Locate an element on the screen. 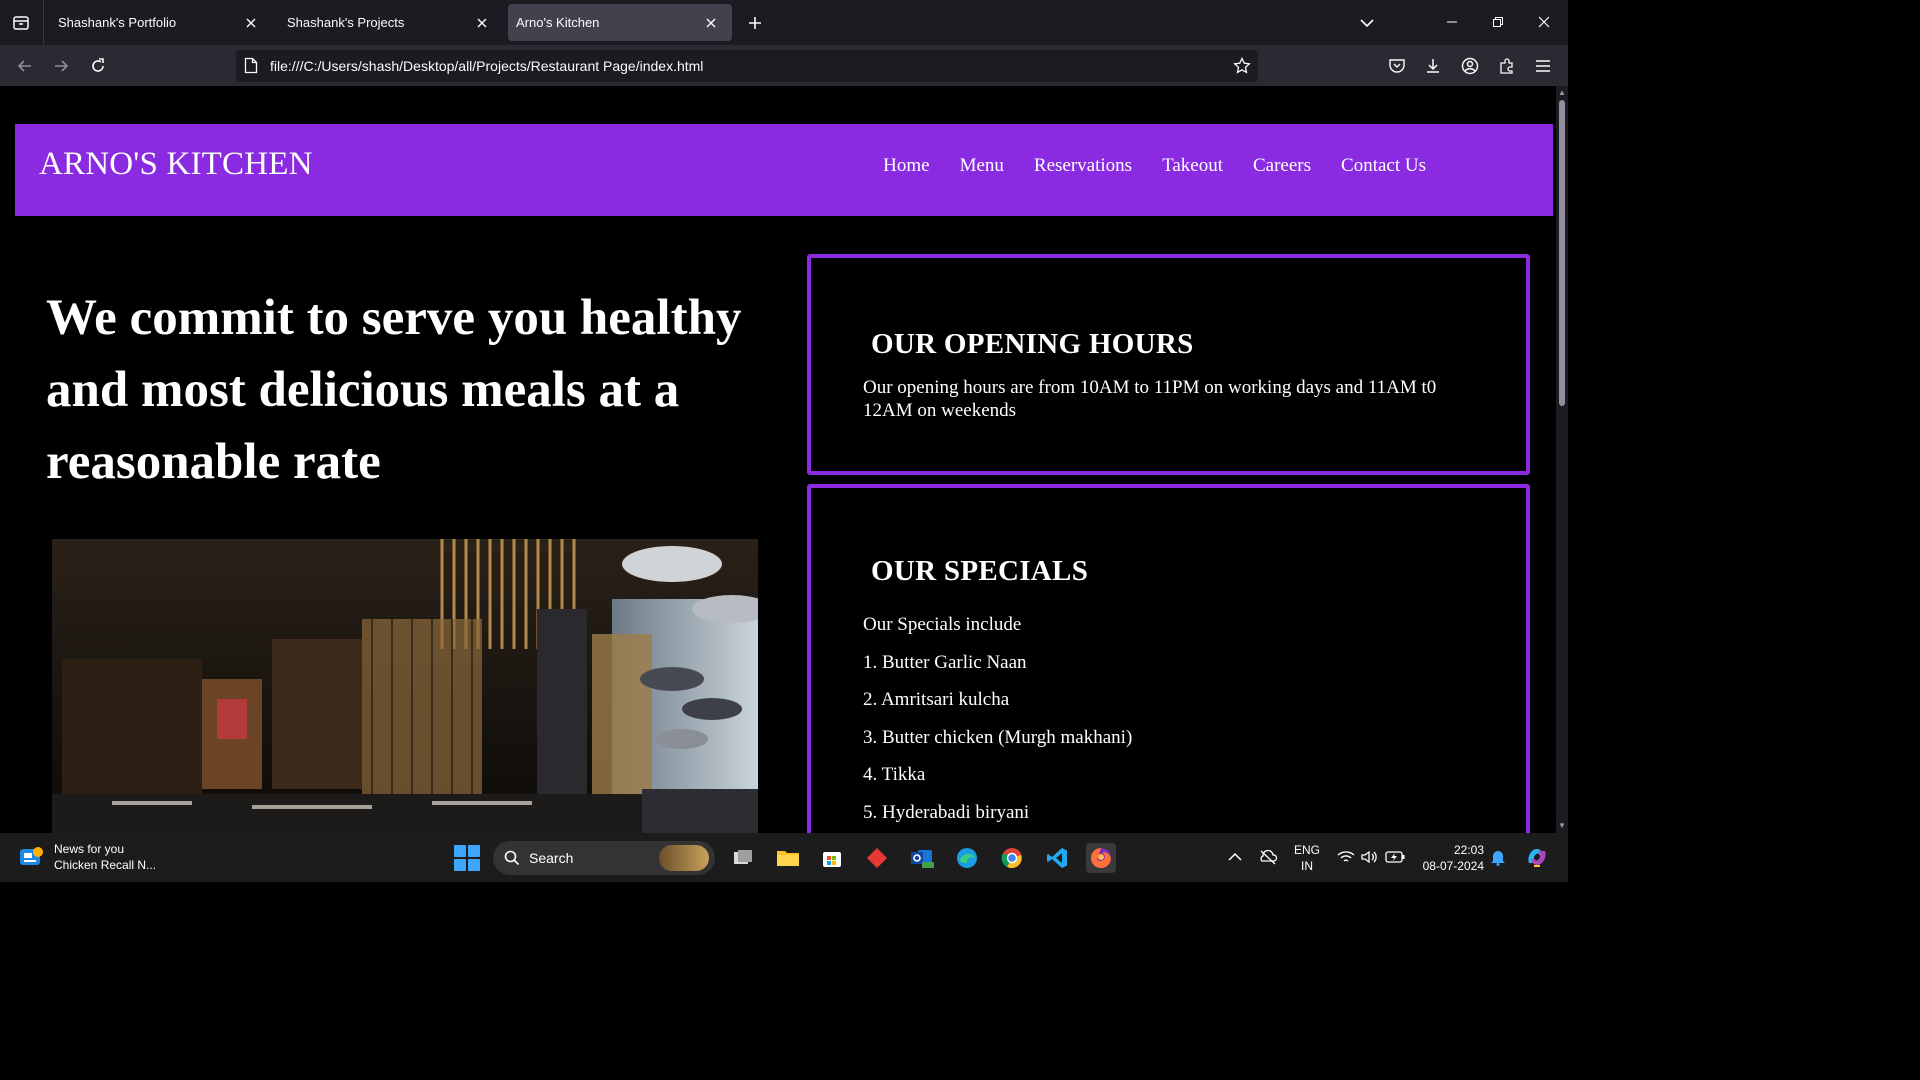  scroll-up-arrow-icon: ▲ is located at coordinates (1562, 93).